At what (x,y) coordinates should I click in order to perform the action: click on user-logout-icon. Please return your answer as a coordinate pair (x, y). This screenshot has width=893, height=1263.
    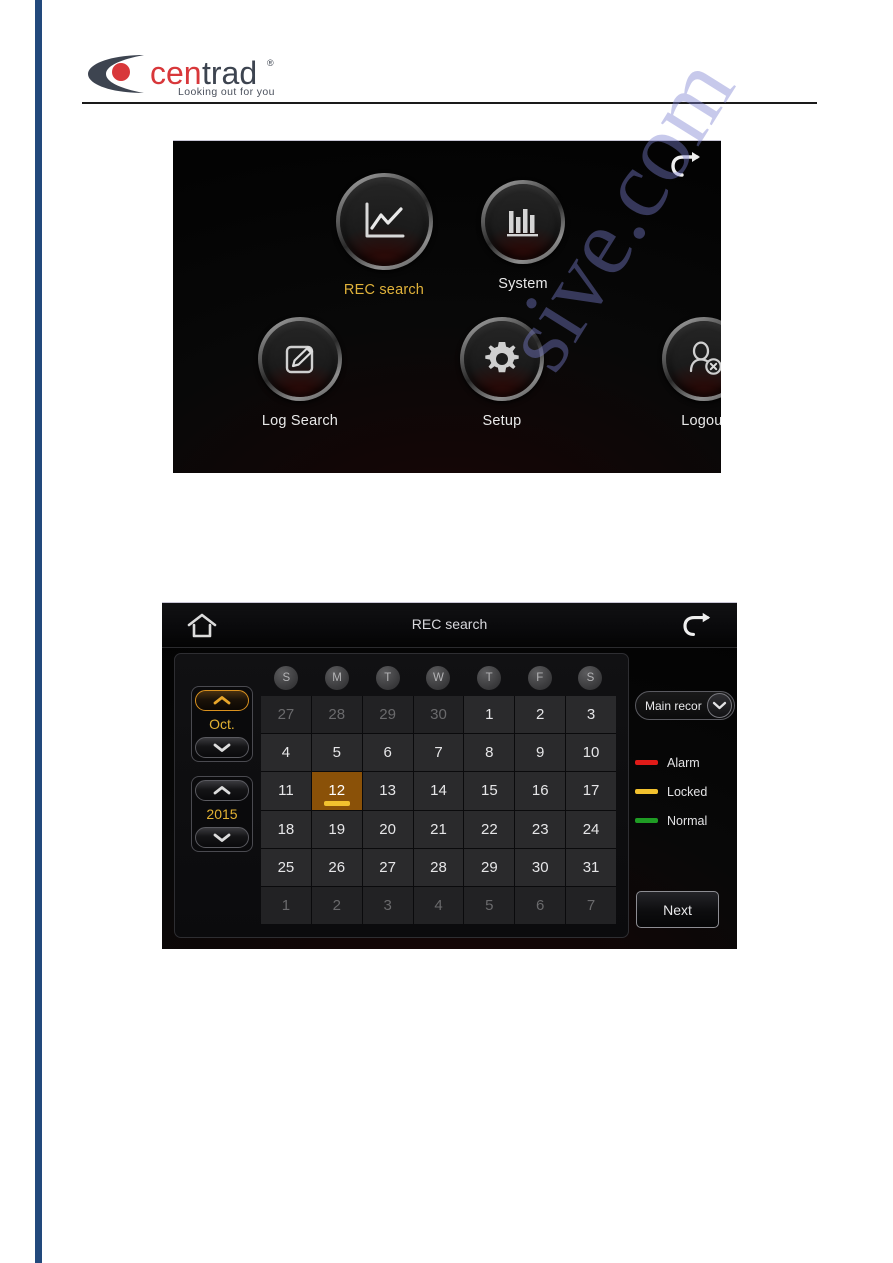
    Looking at the image, I should click on (702, 359).